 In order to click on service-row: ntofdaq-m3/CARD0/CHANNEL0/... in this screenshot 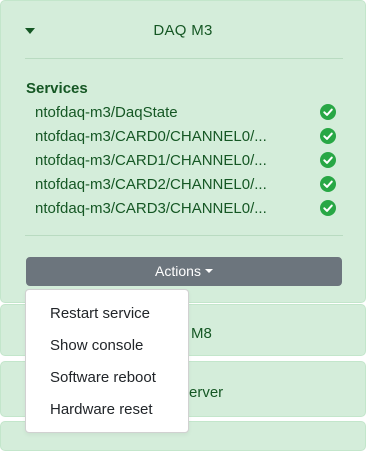, I will do `click(187, 137)`.